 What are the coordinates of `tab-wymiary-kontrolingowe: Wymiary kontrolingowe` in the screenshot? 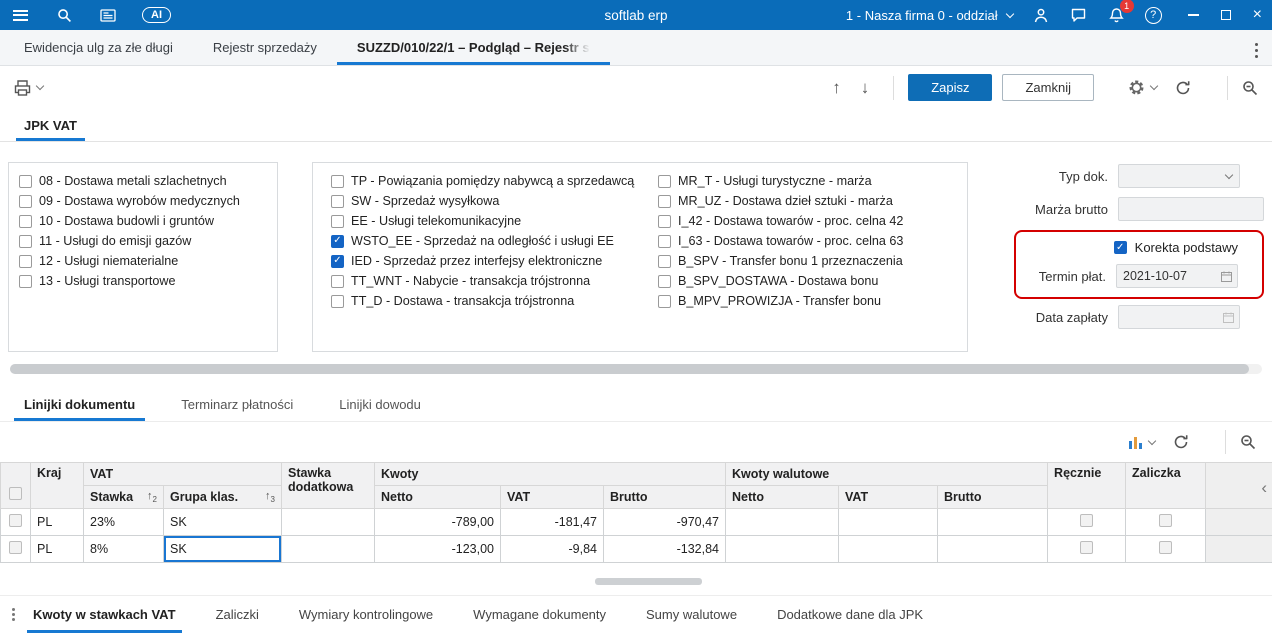 It's located at (366, 614).